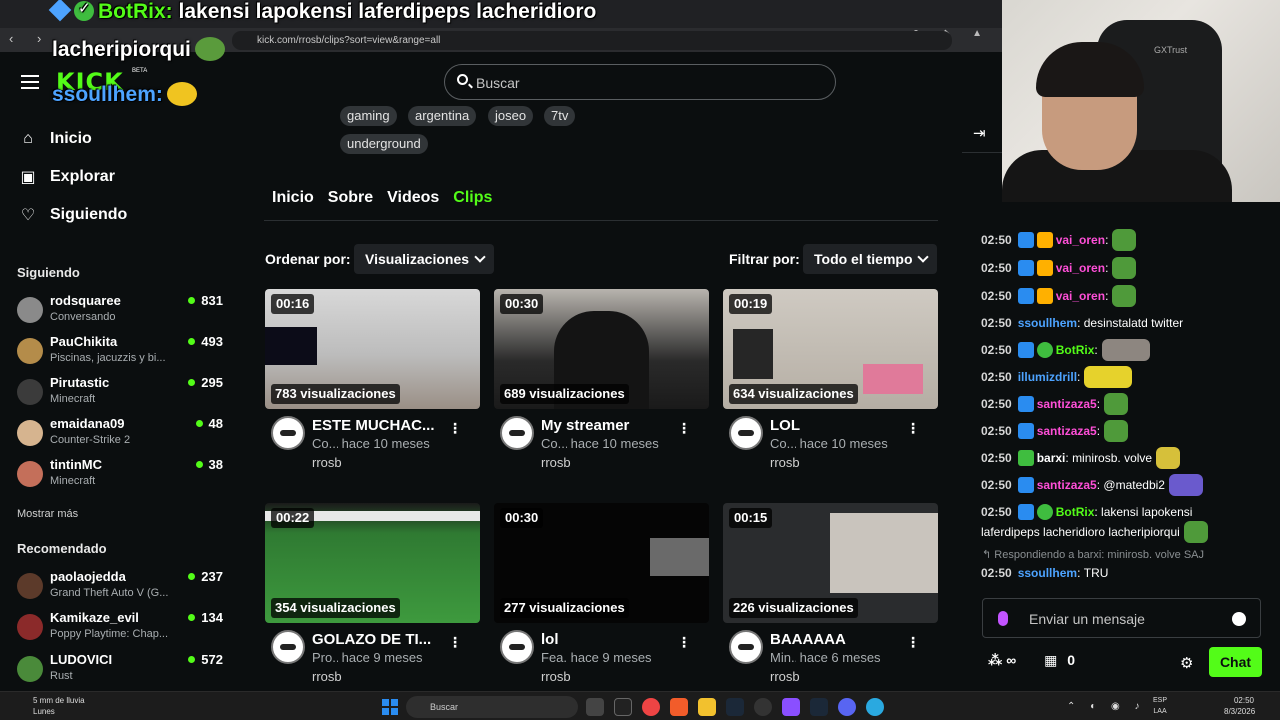  What do you see at coordinates (384, 144) in the screenshot?
I see `tag-chip: underground` at bounding box center [384, 144].